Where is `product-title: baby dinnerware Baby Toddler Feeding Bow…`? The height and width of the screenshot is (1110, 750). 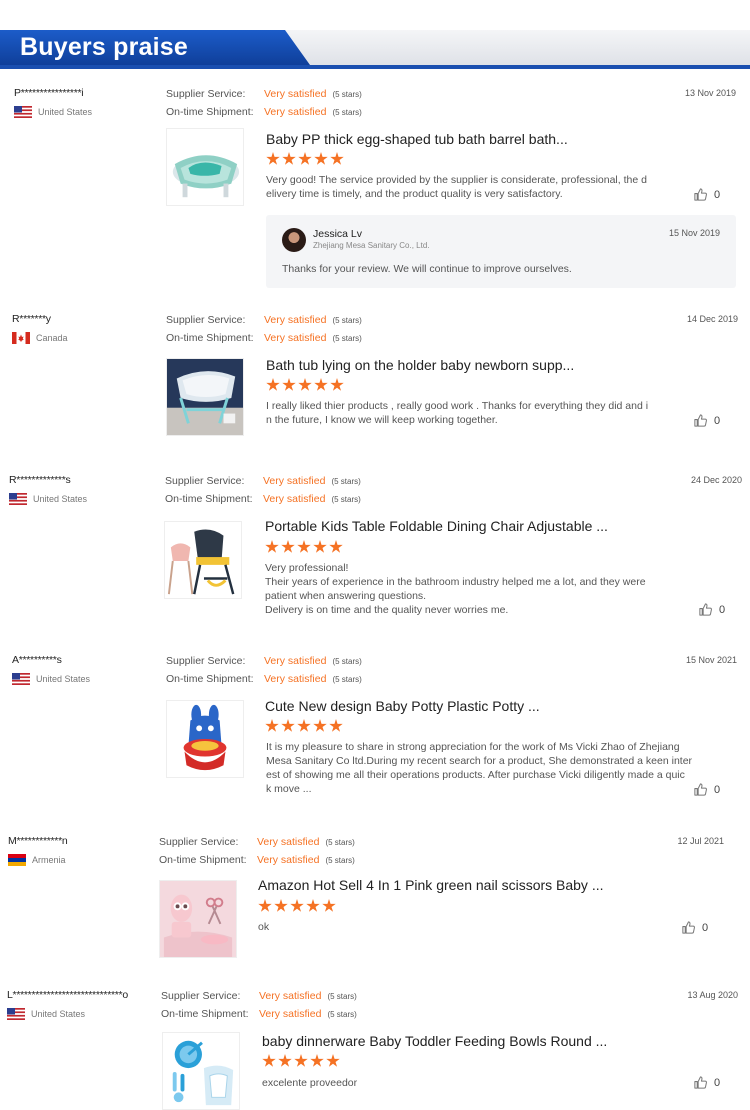 product-title: baby dinnerware Baby Toddler Feeding Bow… is located at coordinates (434, 1041).